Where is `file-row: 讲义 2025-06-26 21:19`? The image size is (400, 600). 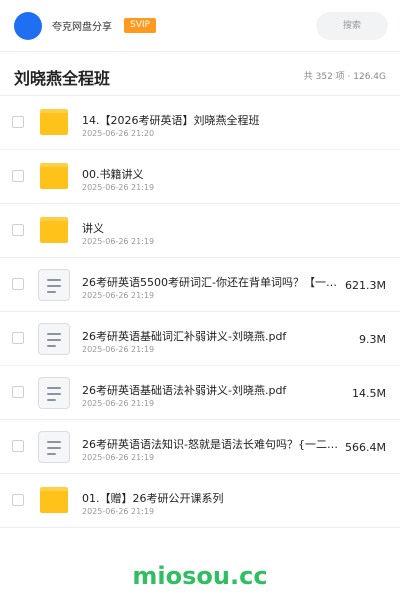 file-row: 讲义 2025-06-26 21:19 is located at coordinates (200, 231).